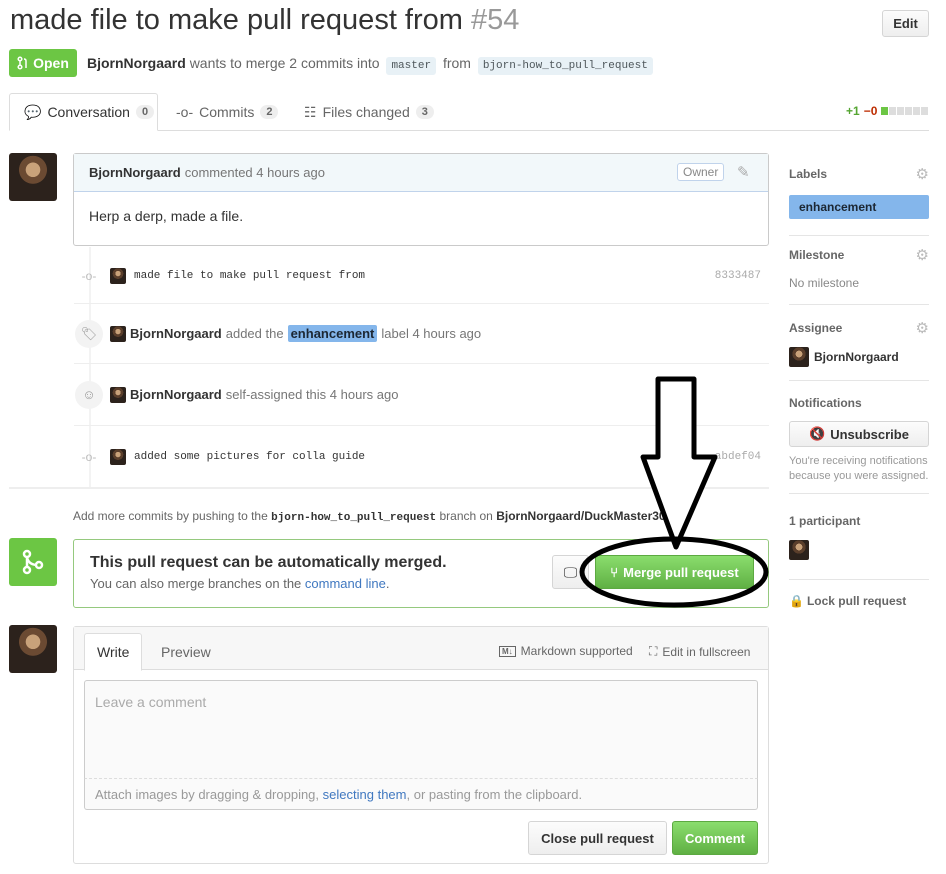 The image size is (946, 874). Describe the element at coordinates (236, 20) in the screenshot. I see `pr-title-text: made file to make pull request from` at that location.